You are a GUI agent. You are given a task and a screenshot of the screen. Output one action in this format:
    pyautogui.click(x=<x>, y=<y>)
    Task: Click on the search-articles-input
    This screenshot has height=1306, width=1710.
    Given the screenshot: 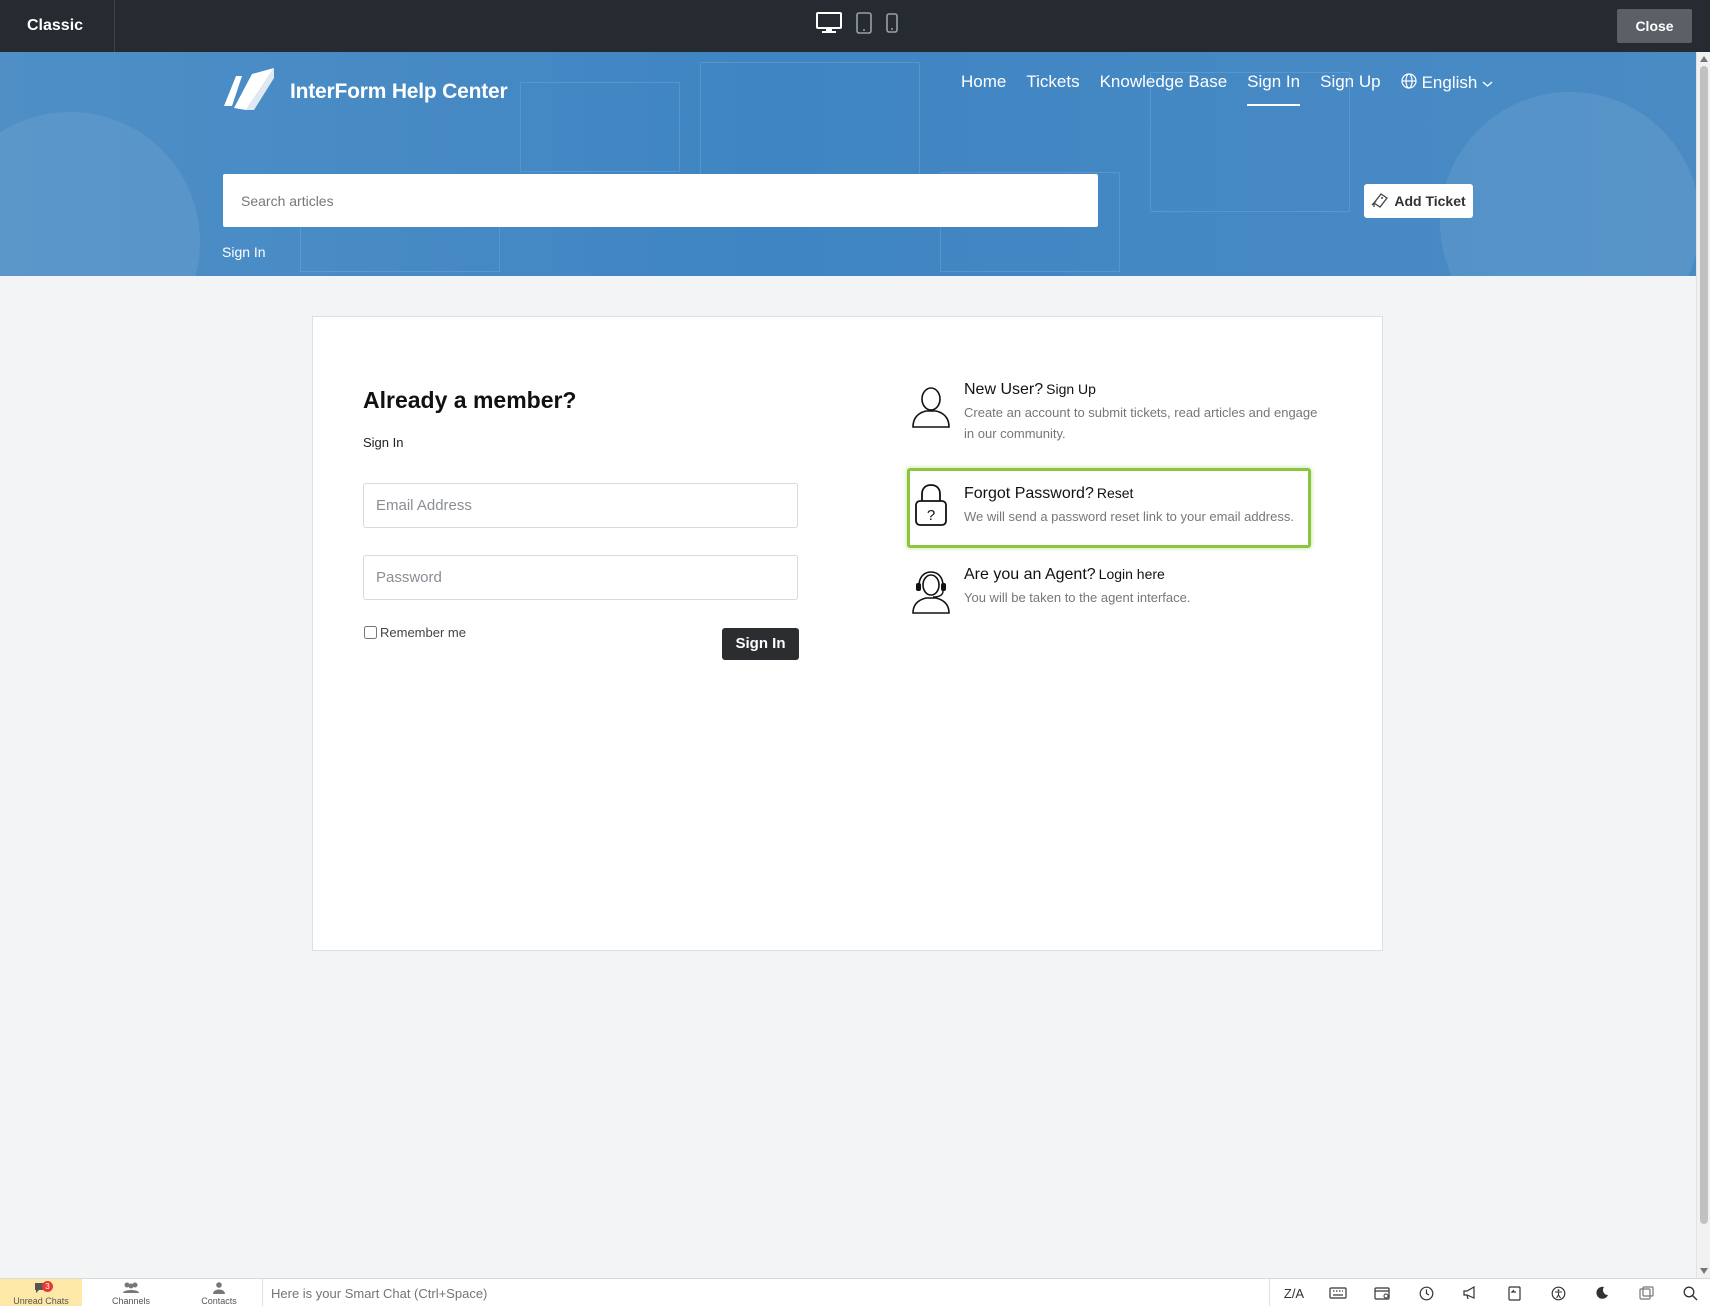 What is the action you would take?
    pyautogui.click(x=660, y=200)
    